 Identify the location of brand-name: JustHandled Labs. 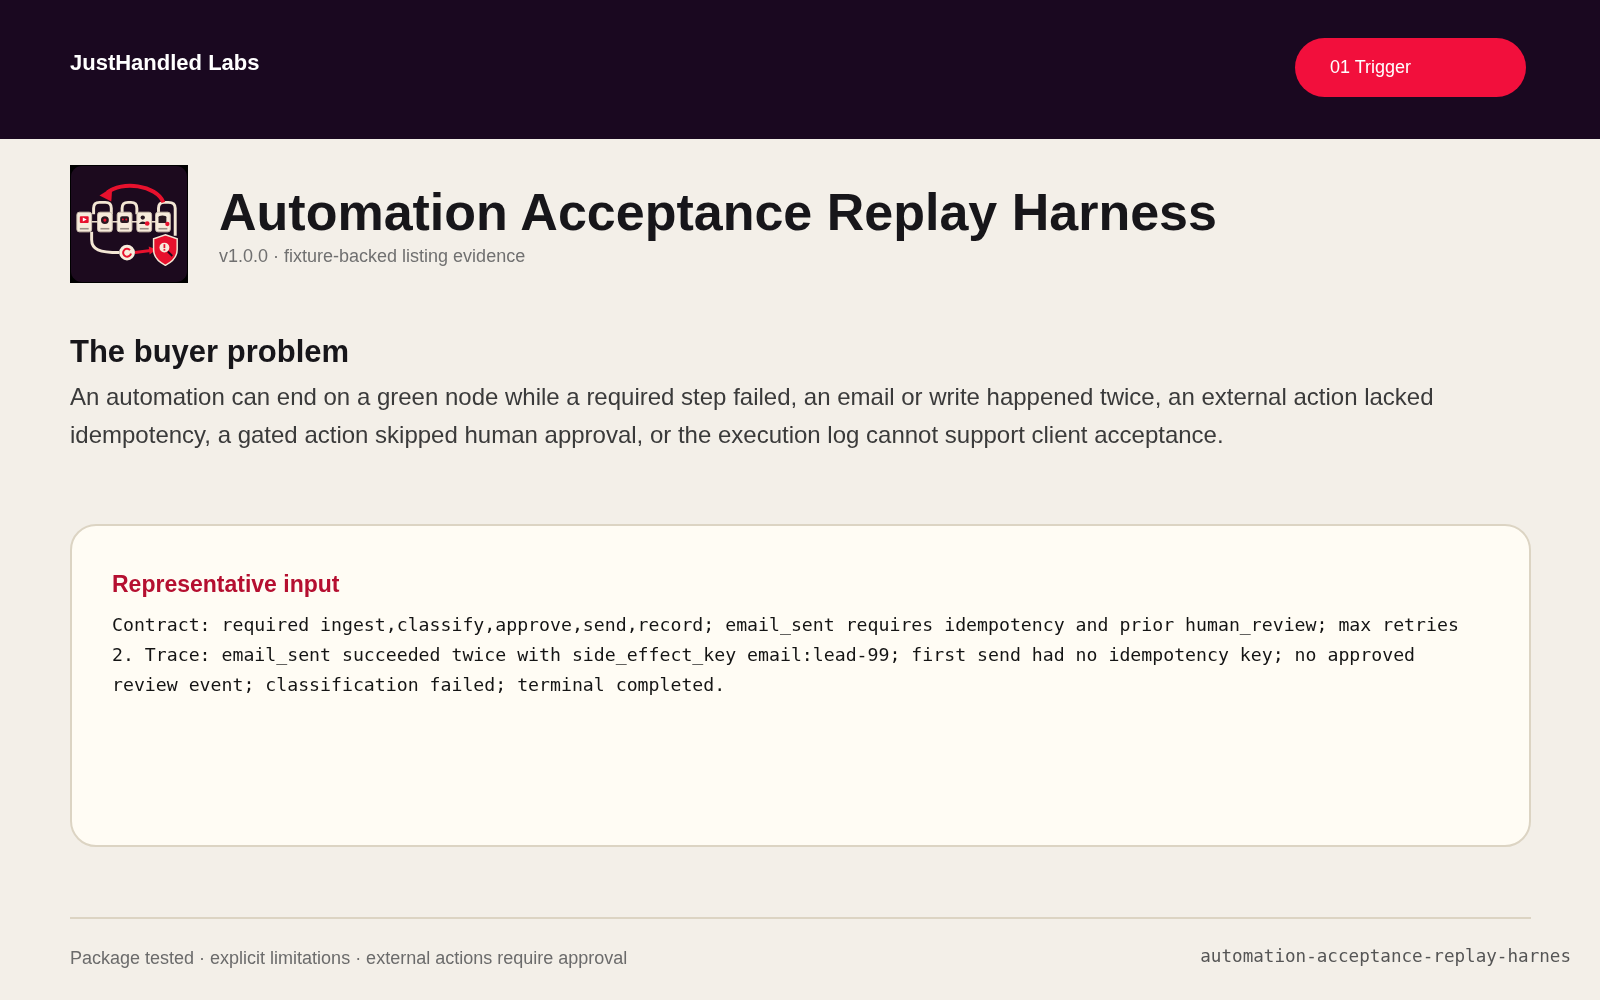
(165, 63).